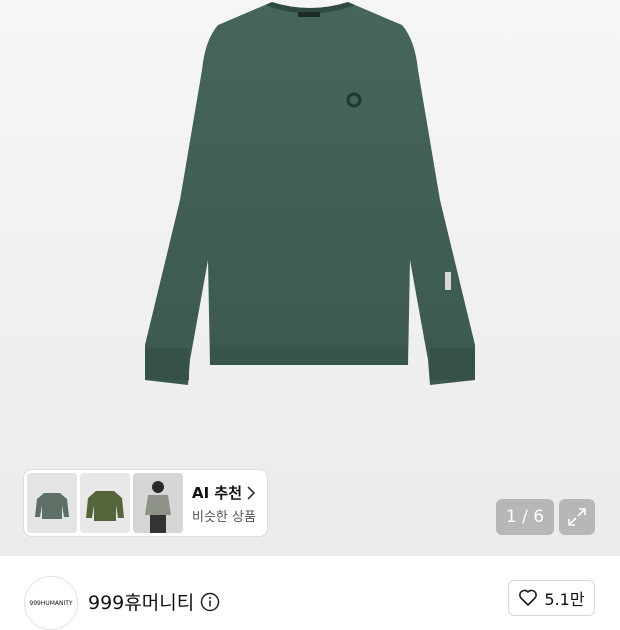 Image resolution: width=620 pixels, height=630 pixels. I want to click on like-button: 5.1만, so click(551, 598).